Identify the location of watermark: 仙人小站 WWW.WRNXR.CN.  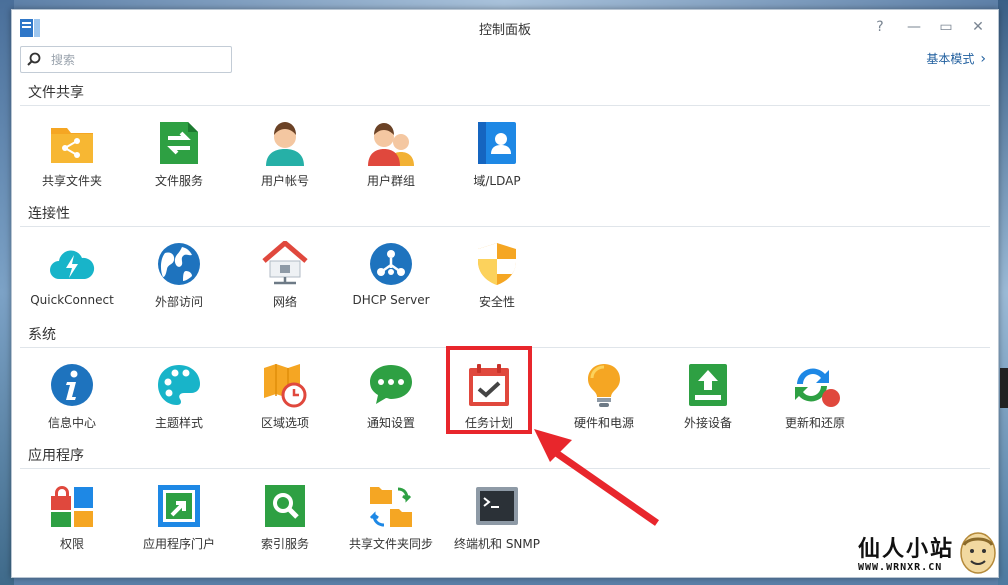
(927, 555).